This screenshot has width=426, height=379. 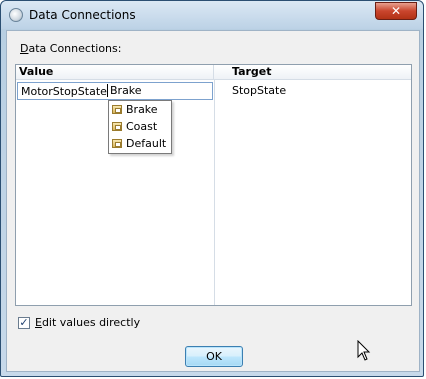 What do you see at coordinates (124, 90) in the screenshot?
I see `value-enum-input: Brake` at bounding box center [124, 90].